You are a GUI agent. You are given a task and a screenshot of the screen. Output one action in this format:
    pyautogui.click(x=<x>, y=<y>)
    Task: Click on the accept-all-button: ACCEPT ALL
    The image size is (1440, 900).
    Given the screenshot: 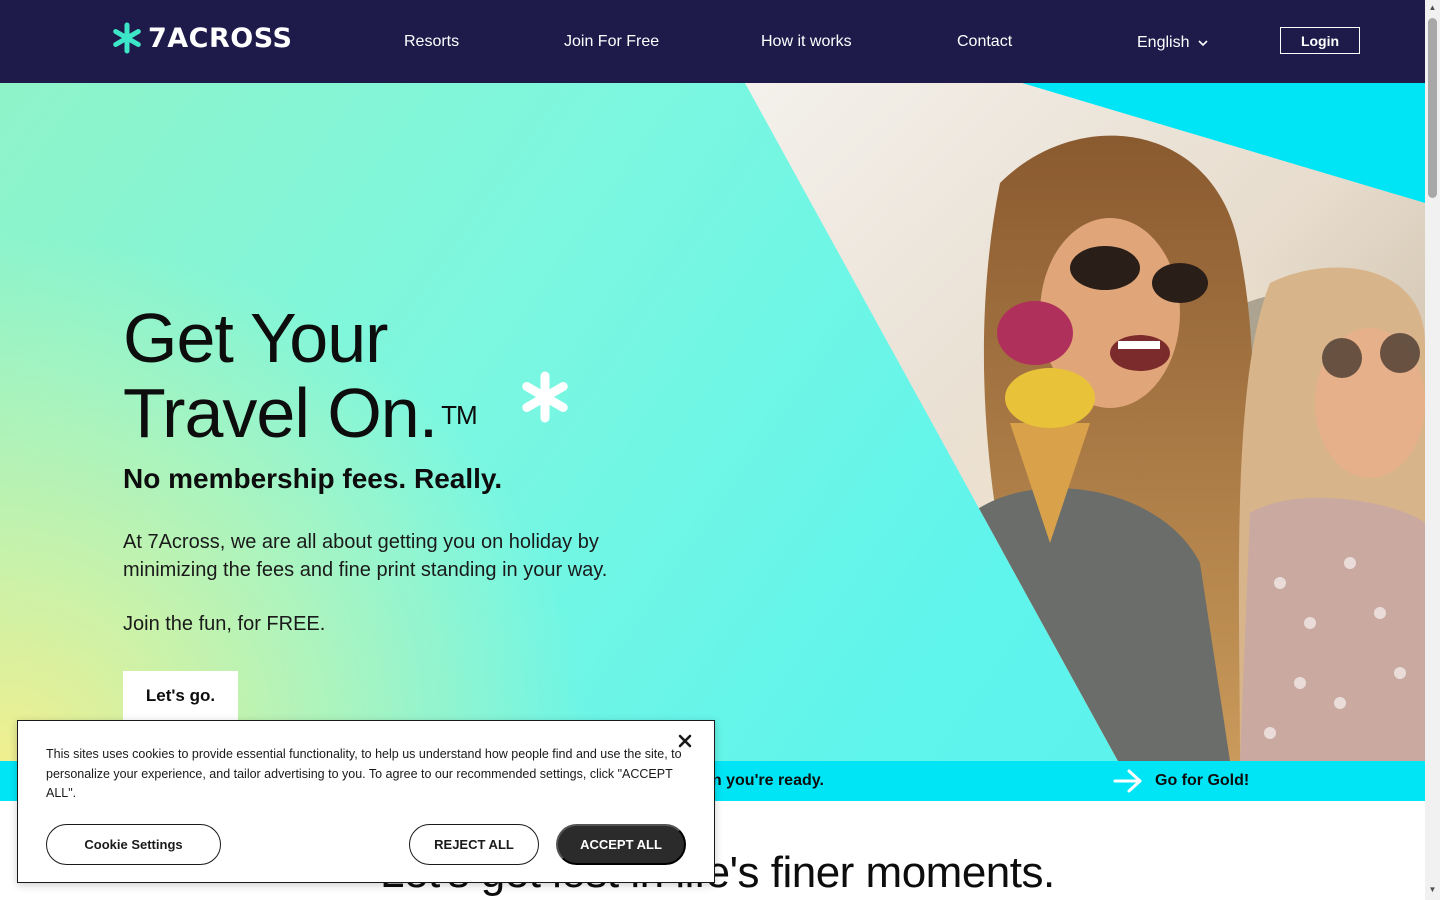 What is the action you would take?
    pyautogui.click(x=621, y=844)
    